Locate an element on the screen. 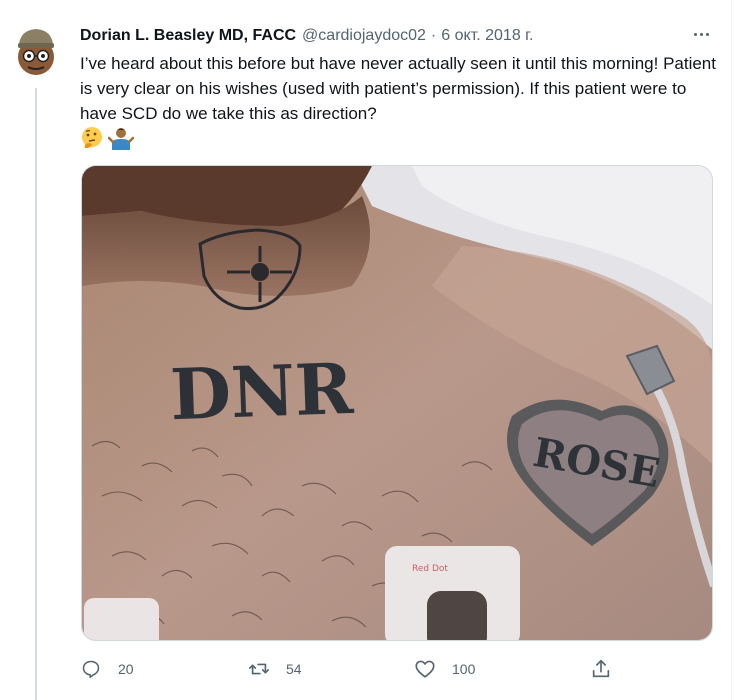  timeline-border is located at coordinates (731, 350).